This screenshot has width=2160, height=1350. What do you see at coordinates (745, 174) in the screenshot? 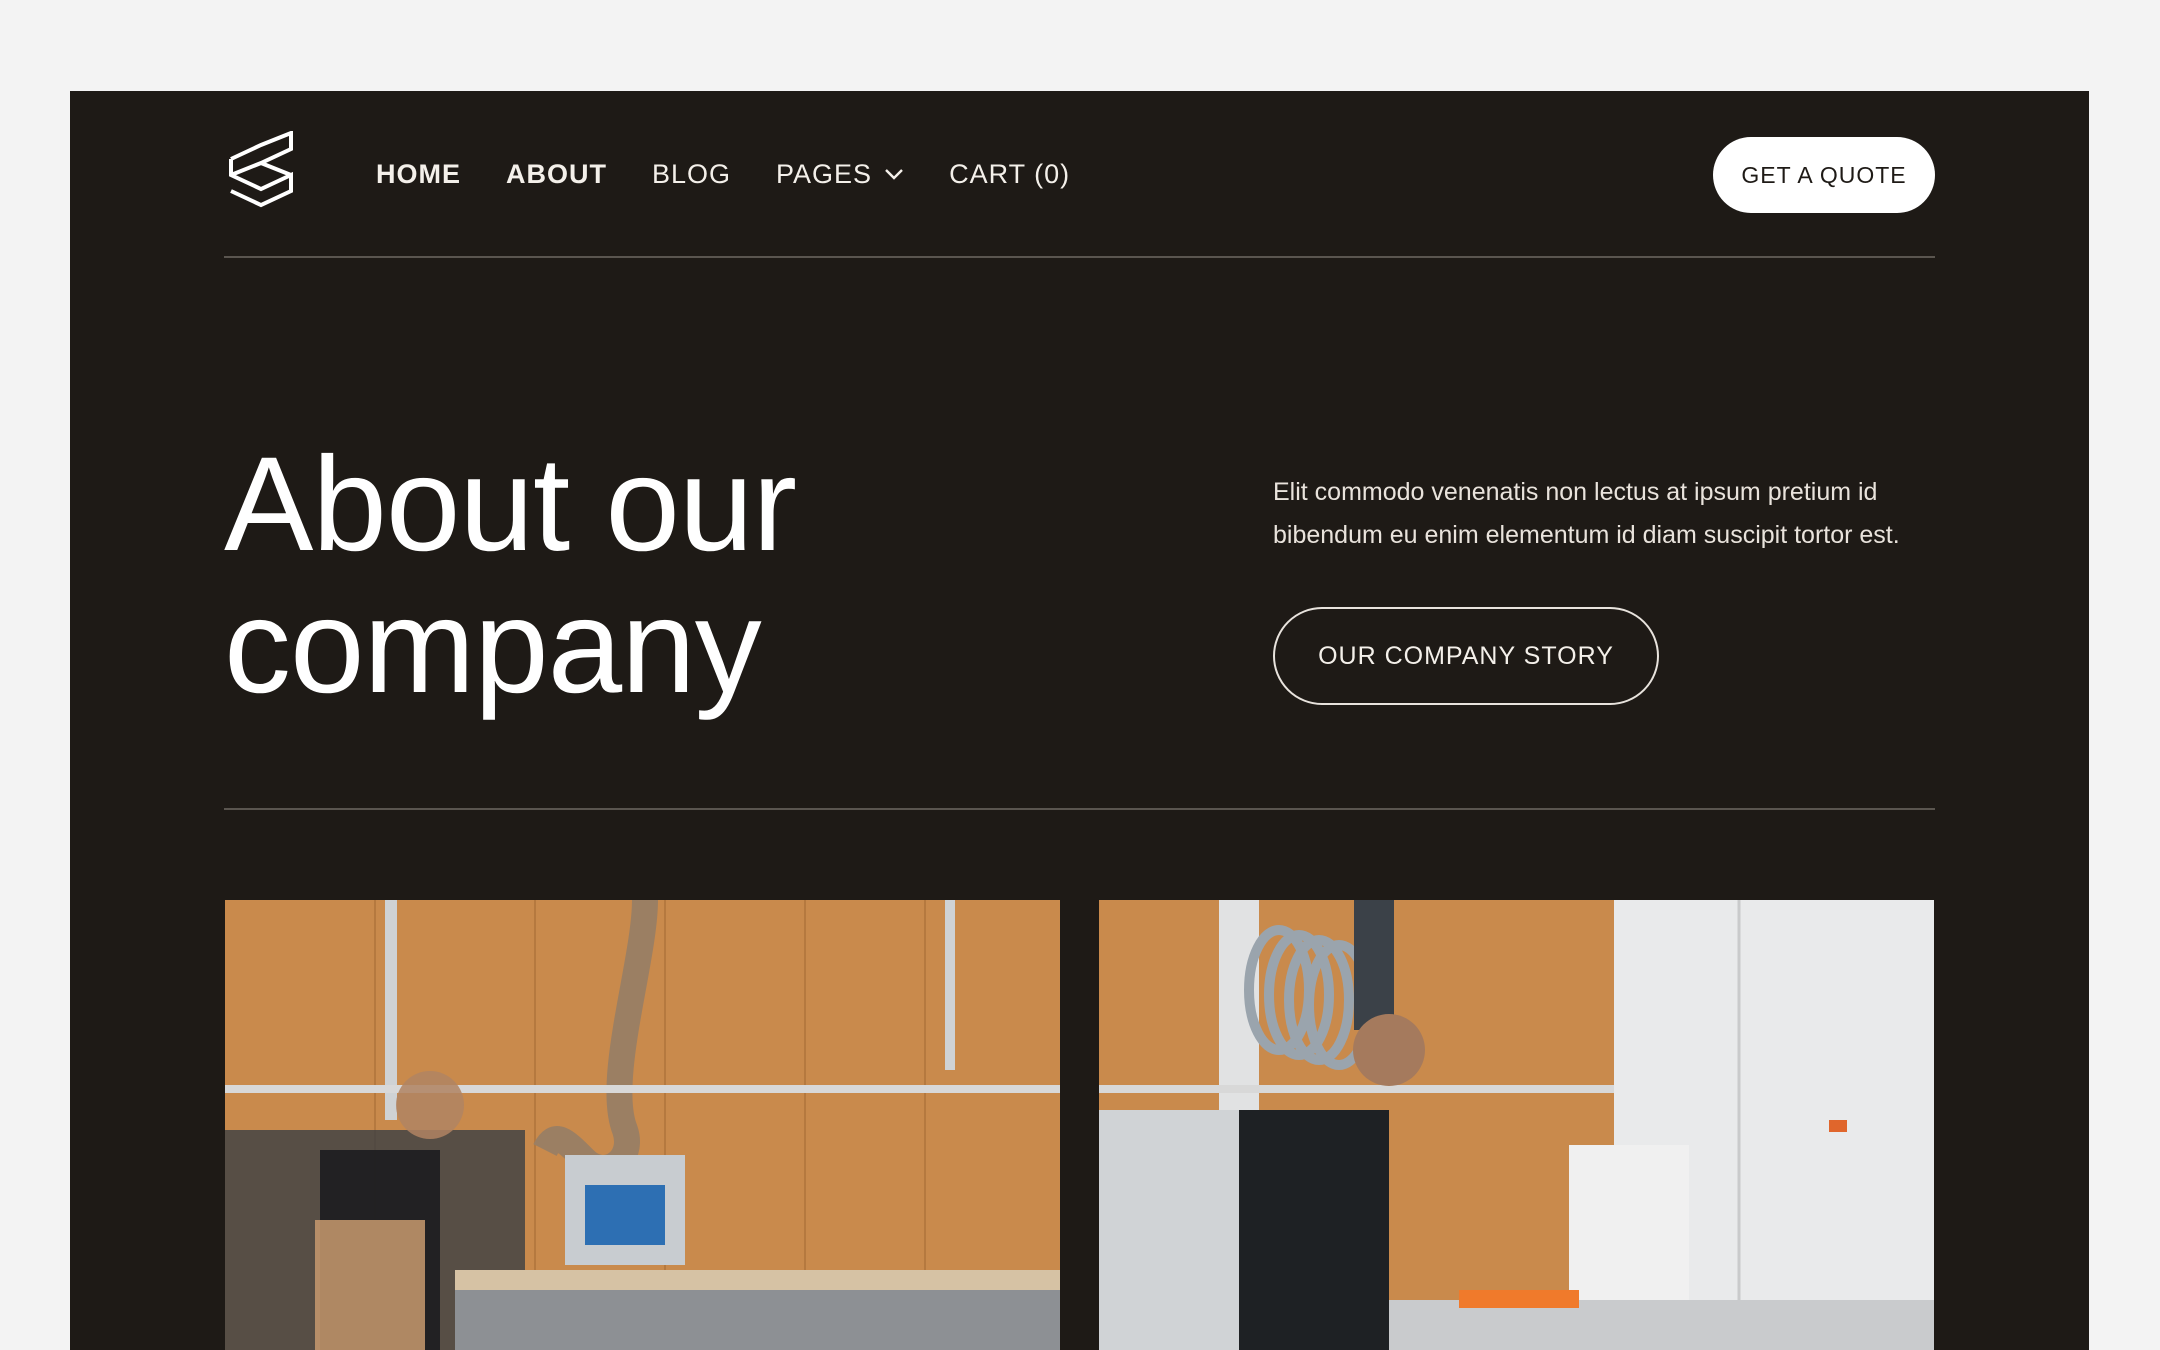
I see `nav-links: HOME ABOUT BLOG PAGES CART (0)` at bounding box center [745, 174].